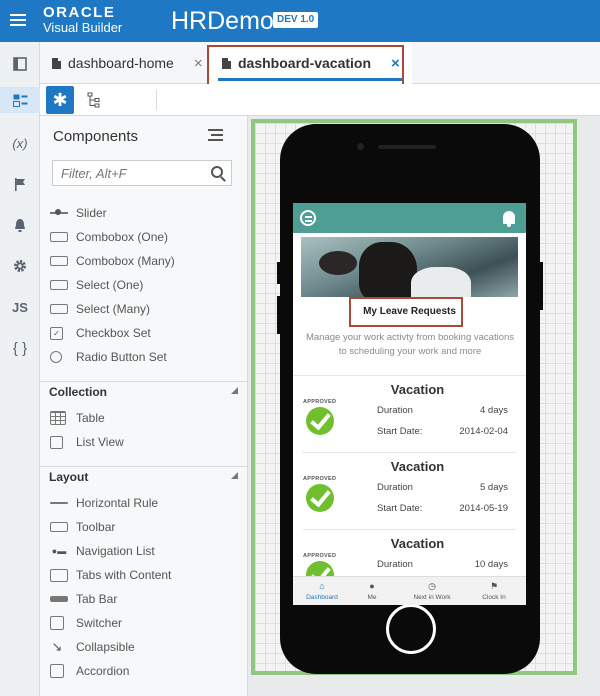  What do you see at coordinates (56, 357) in the screenshot?
I see `radio-icon` at bounding box center [56, 357].